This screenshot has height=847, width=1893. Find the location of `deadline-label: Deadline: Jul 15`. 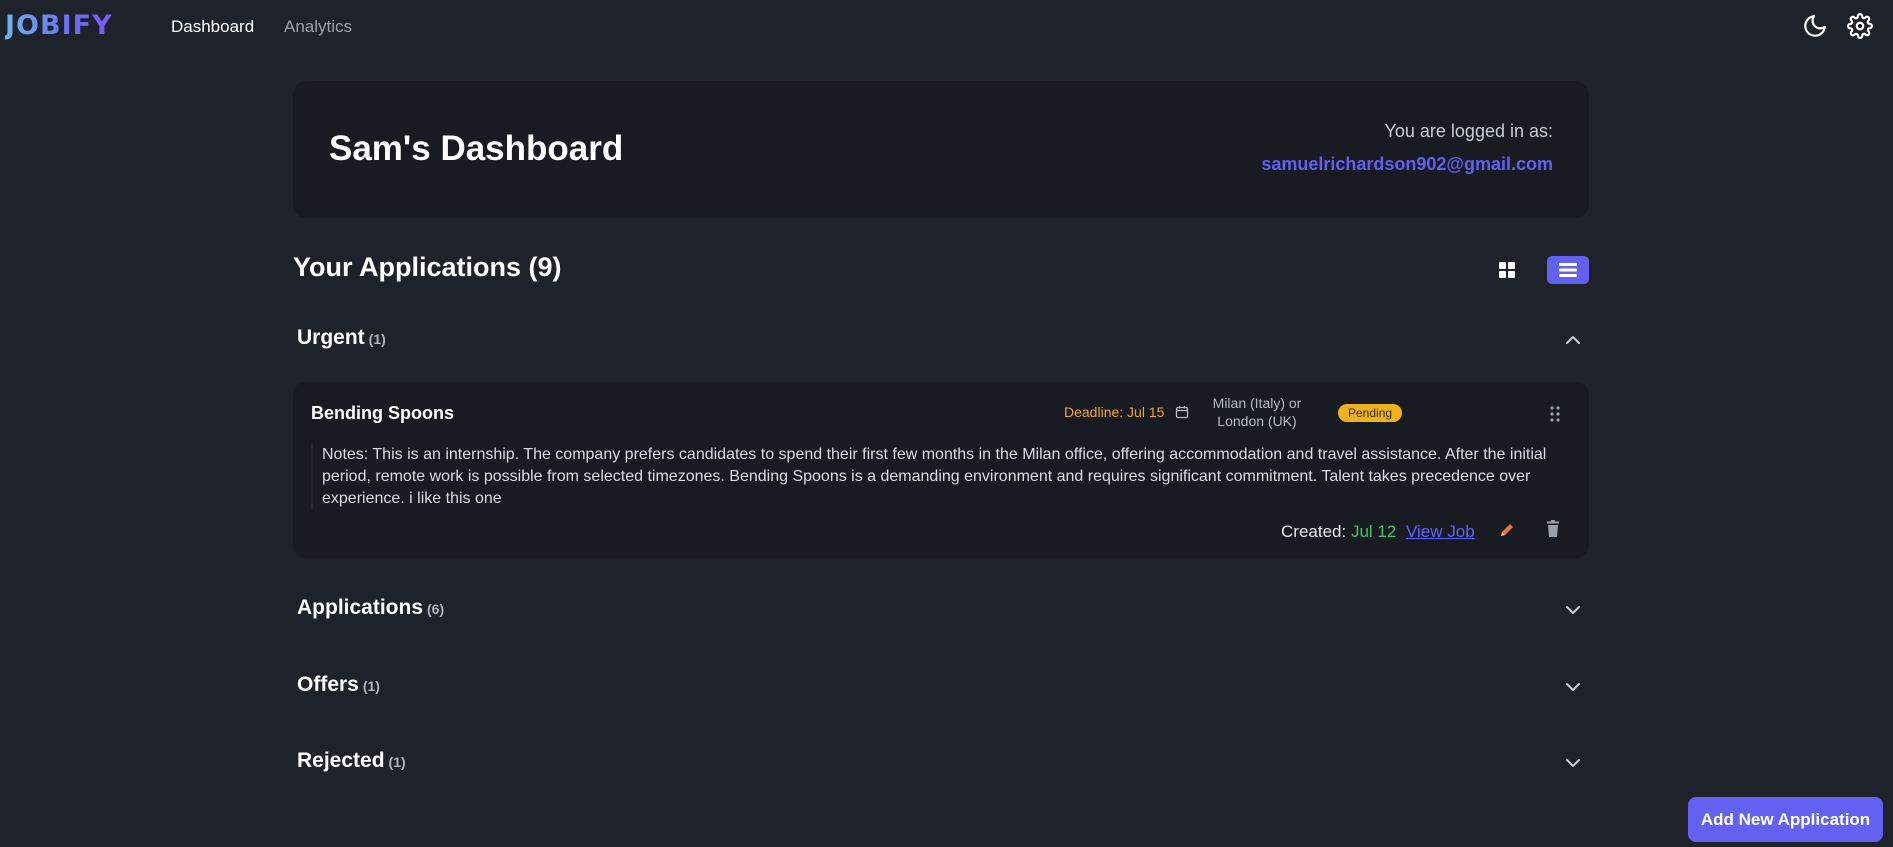

deadline-label: Deadline: Jul 15 is located at coordinates (1114, 412).